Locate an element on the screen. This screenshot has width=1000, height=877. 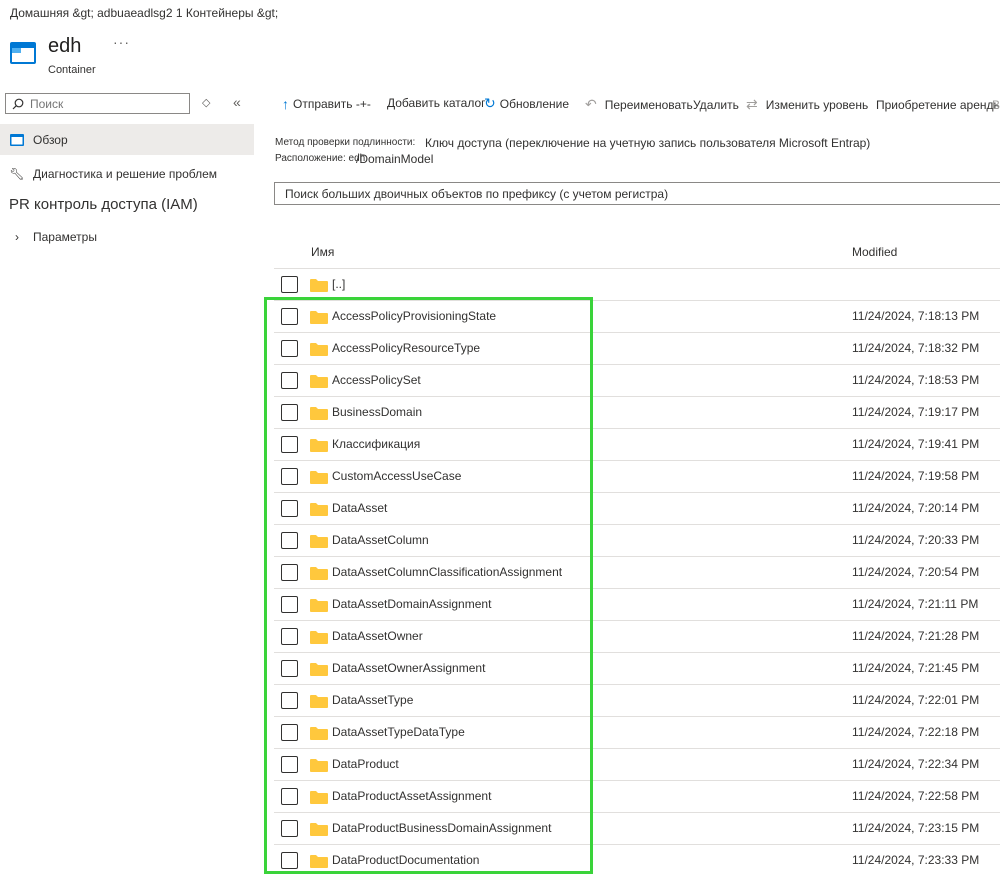
sidebar-item-overview: Обзор is located at coordinates (127, 139).